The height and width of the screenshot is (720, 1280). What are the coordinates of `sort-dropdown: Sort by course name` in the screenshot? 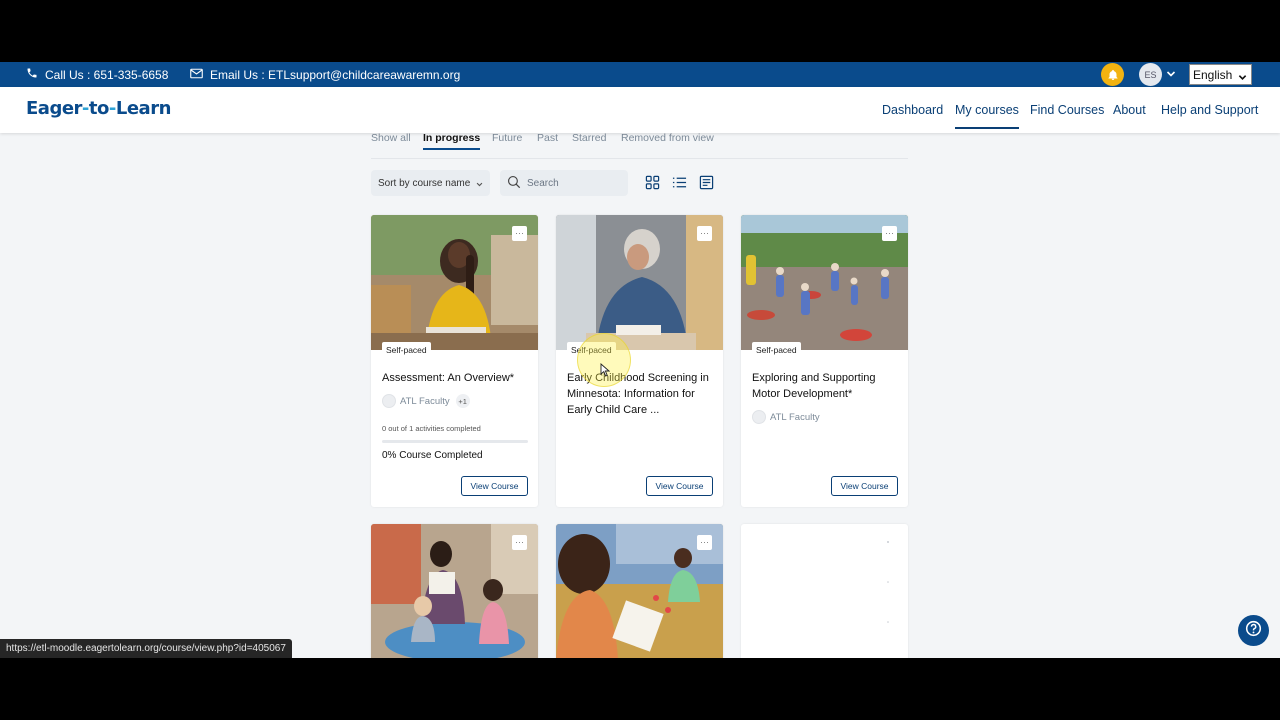 It's located at (430, 183).